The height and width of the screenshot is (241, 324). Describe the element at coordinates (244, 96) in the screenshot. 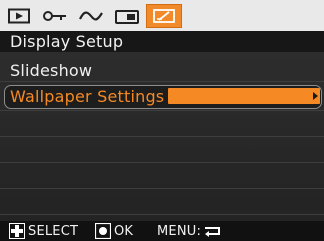

I see `value-bar` at that location.